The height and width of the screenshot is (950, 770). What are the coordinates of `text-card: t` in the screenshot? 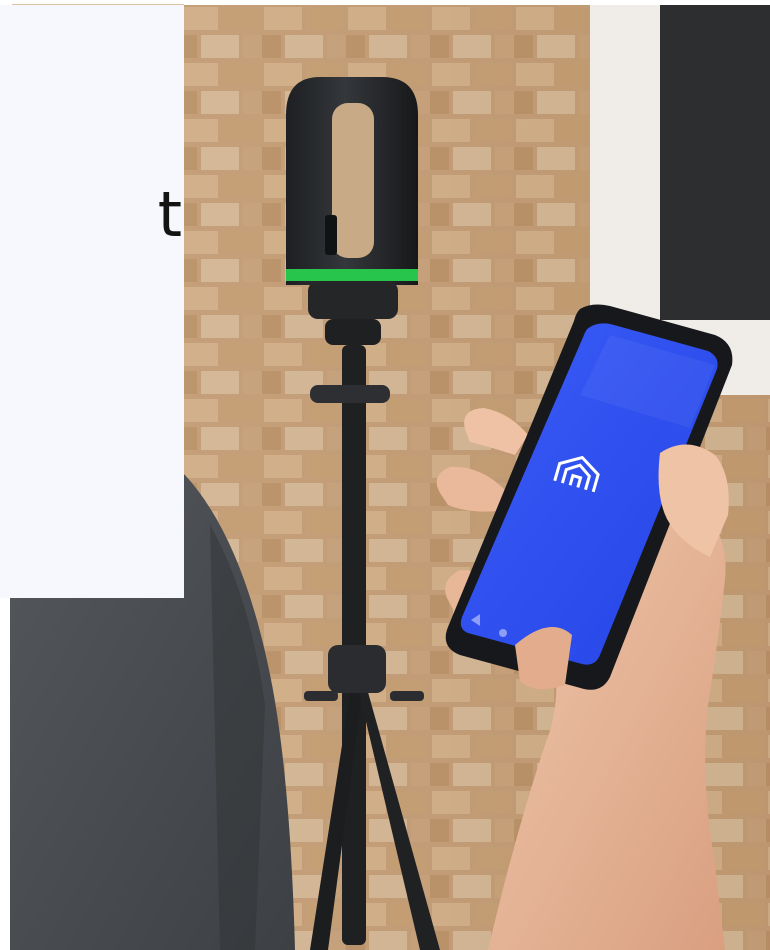 It's located at (92, 301).